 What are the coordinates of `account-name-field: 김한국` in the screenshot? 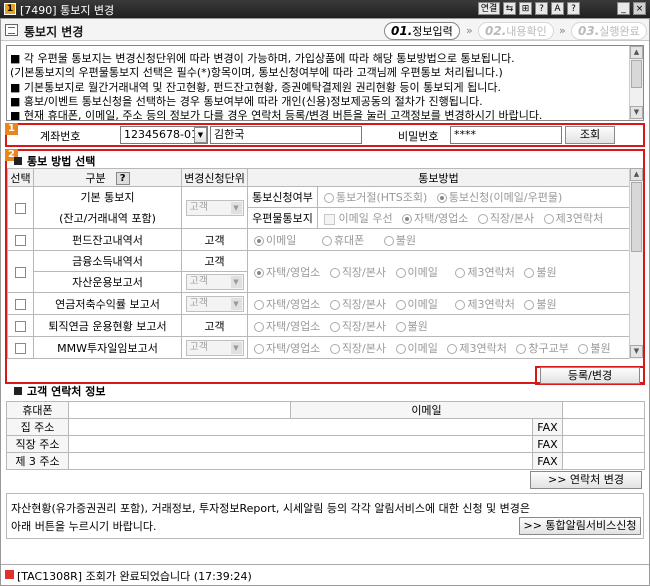 It's located at (286, 135).